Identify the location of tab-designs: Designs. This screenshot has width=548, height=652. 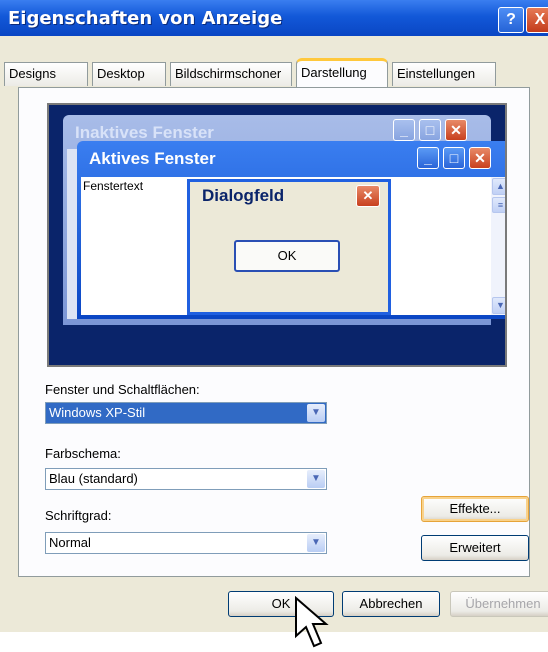
(46, 74).